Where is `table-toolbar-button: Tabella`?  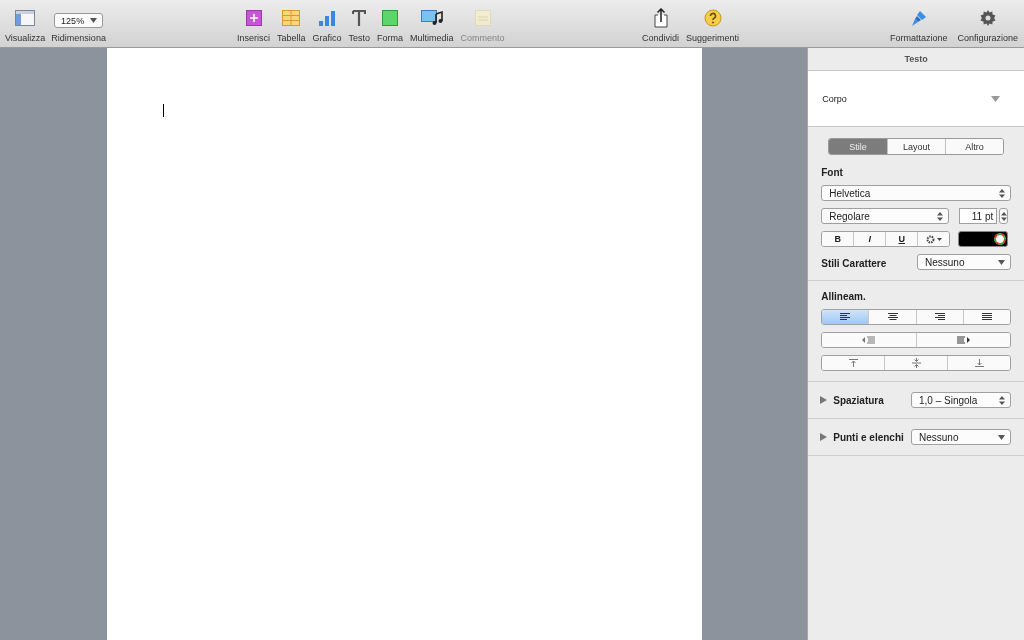 table-toolbar-button: Tabella is located at coordinates (291, 25).